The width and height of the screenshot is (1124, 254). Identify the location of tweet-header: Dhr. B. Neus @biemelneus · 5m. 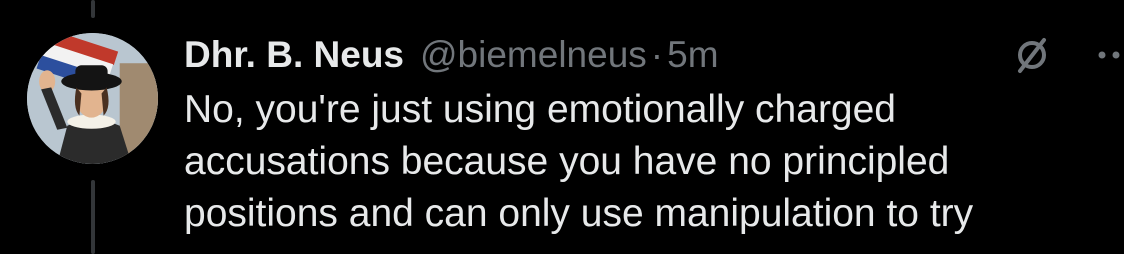
(451, 55).